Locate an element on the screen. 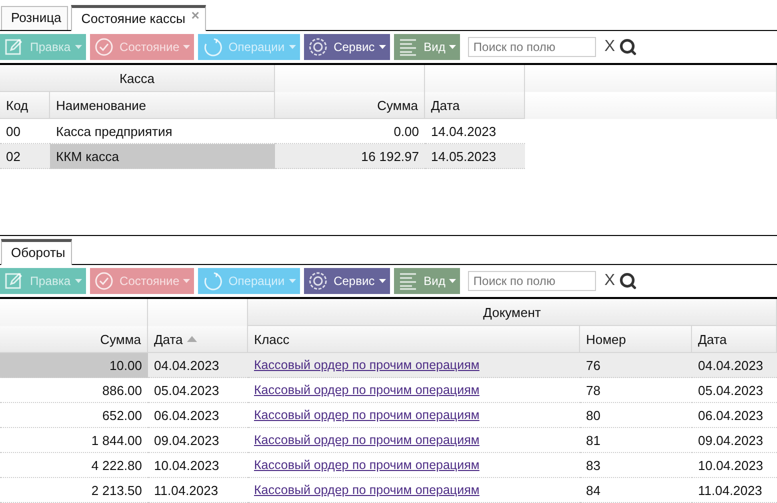 This screenshot has height=503, width=777. column-group-header: Документ is located at coordinates (512, 312).